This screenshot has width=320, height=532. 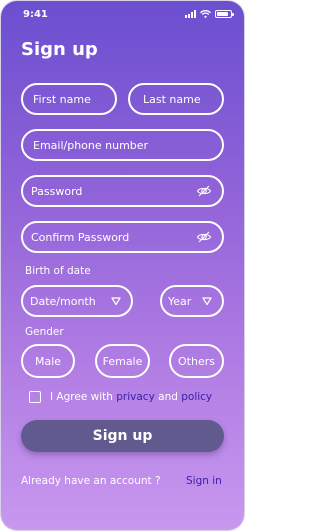 I want to click on signup-button: Sign up, so click(x=122, y=436).